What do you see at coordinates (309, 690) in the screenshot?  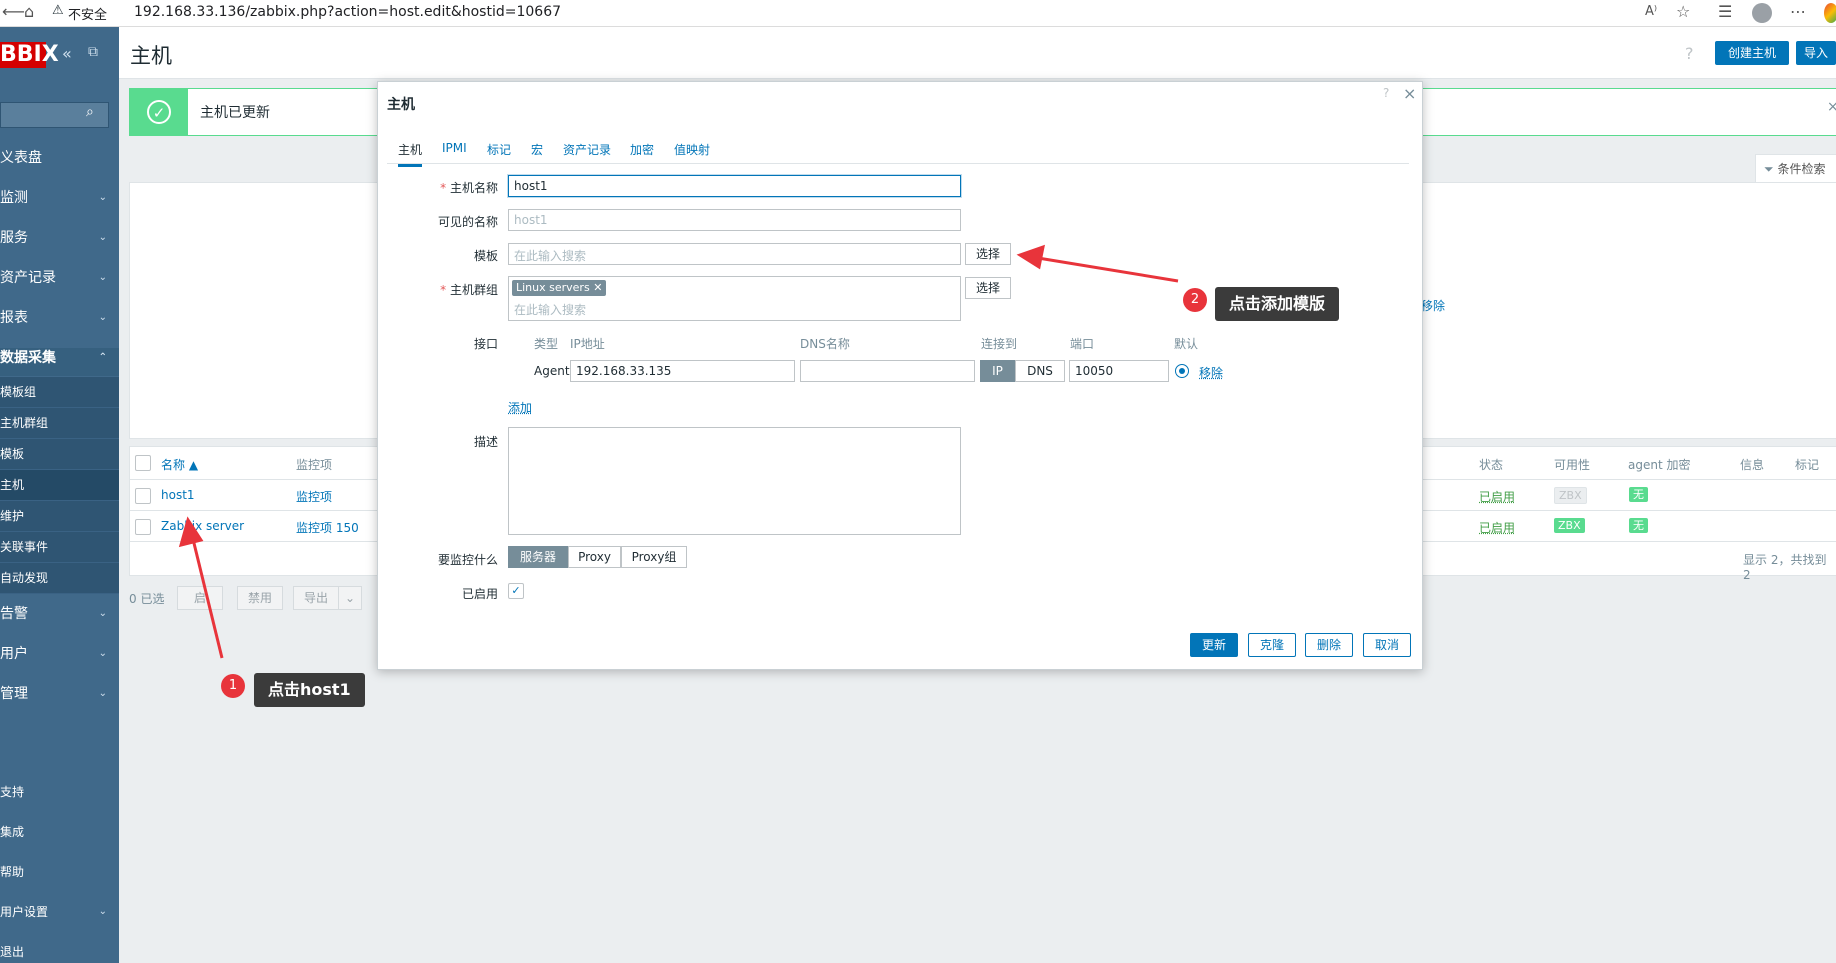 I see `annotation-callout-1: 点击host1` at bounding box center [309, 690].